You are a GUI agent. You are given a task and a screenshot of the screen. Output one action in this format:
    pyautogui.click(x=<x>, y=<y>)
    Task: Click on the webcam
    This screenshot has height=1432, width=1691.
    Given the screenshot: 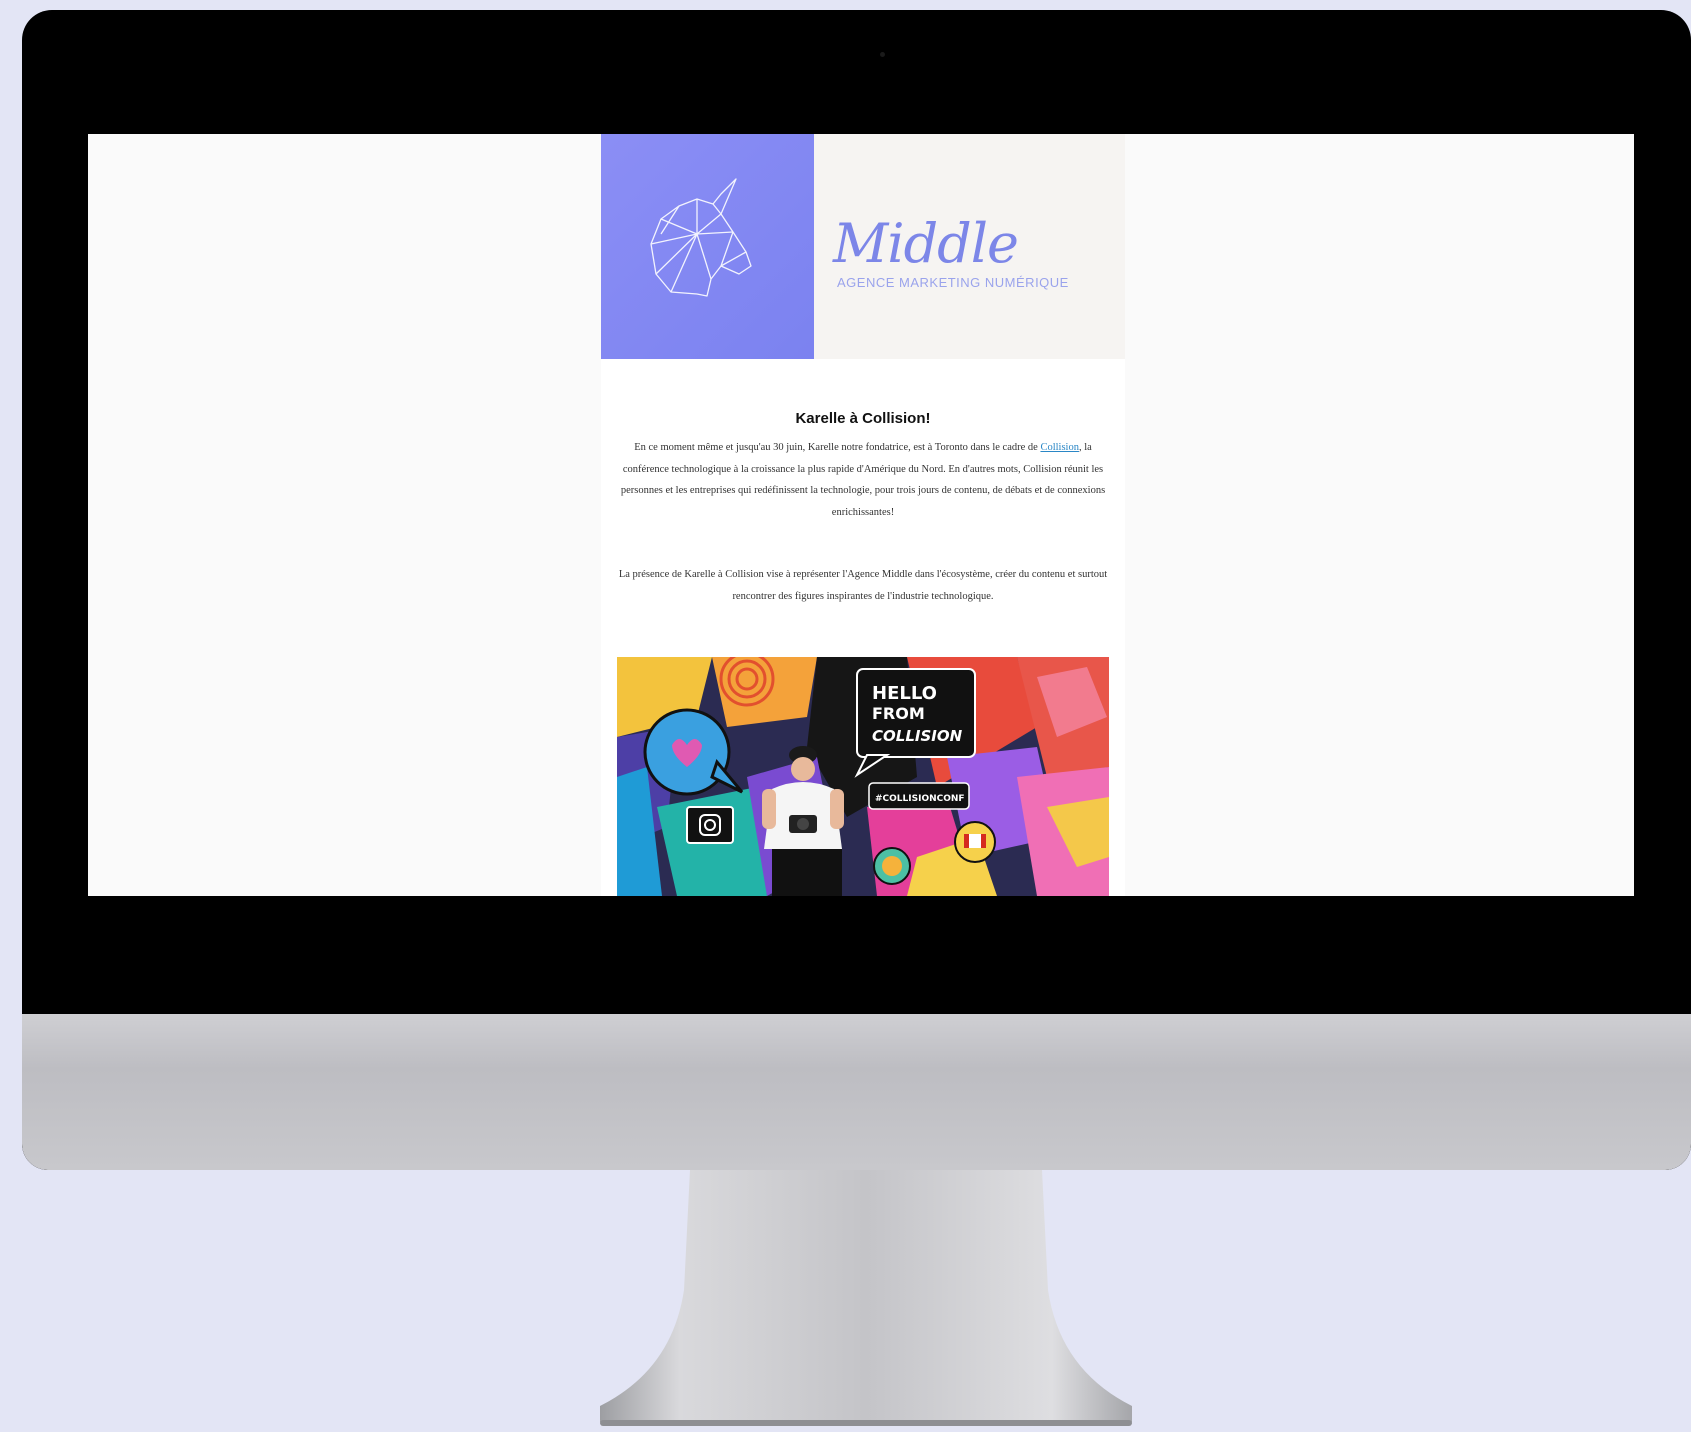 What is the action you would take?
    pyautogui.click(x=882, y=54)
    